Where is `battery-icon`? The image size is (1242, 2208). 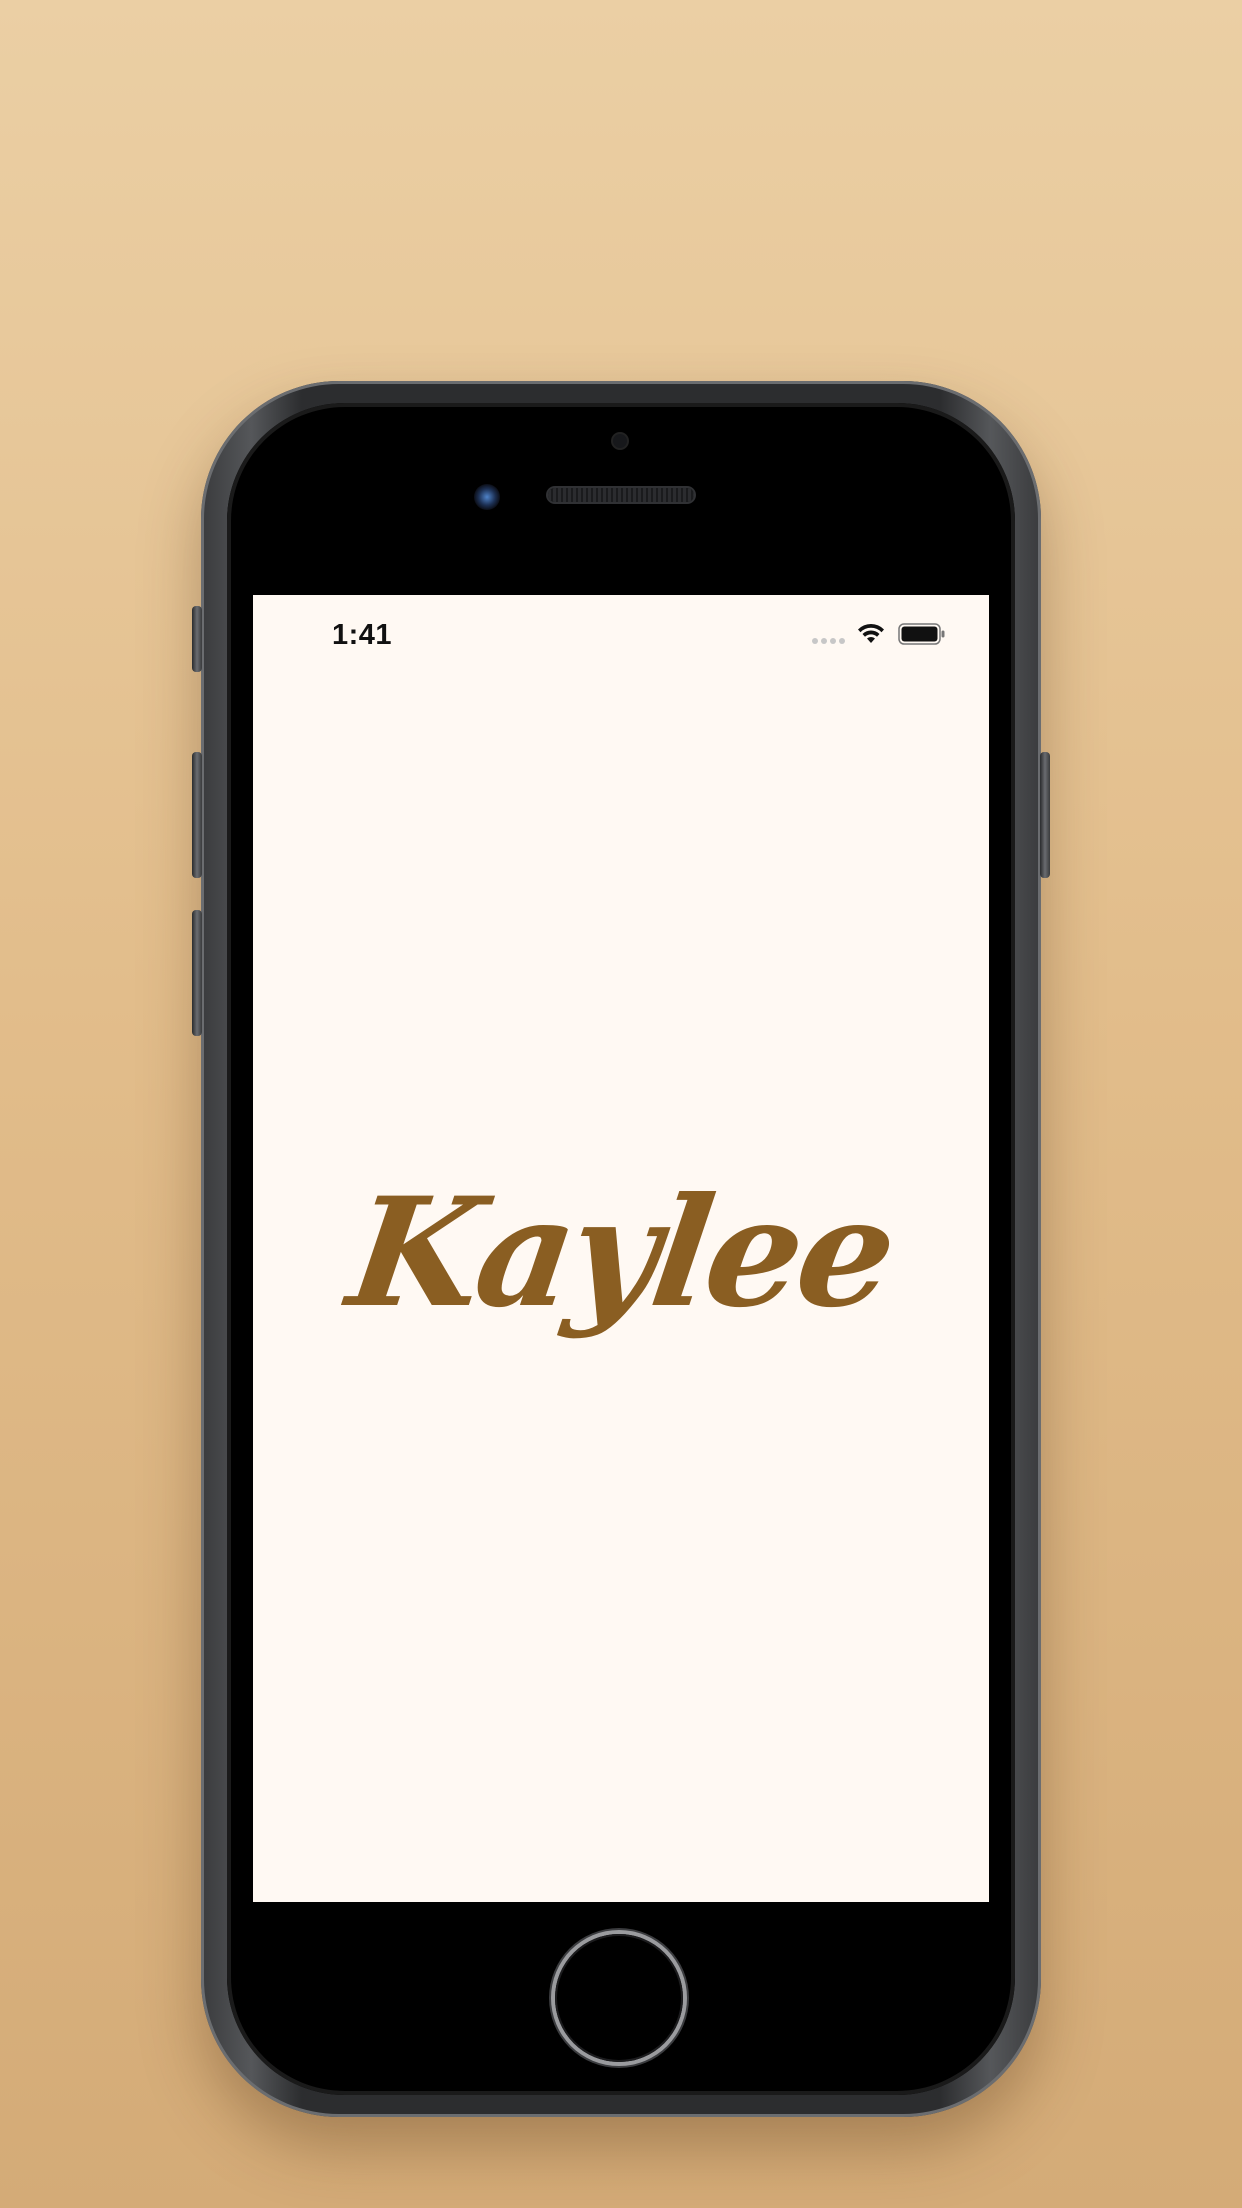 battery-icon is located at coordinates (921, 634).